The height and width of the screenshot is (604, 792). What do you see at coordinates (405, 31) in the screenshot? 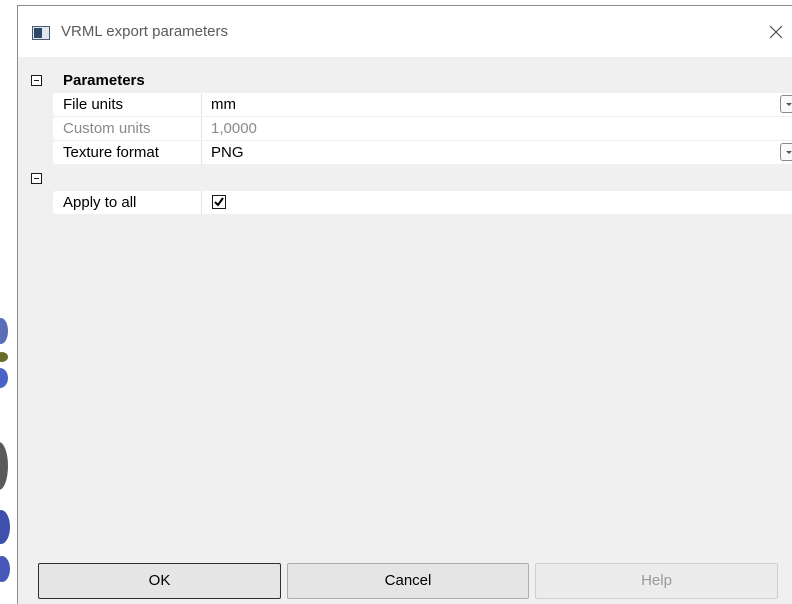
I see `title-bar: VRML export parameters` at bounding box center [405, 31].